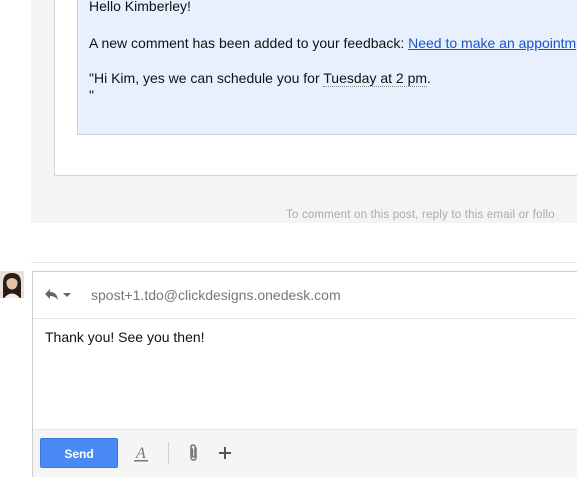  I want to click on reply-body-input: Thank you! See you then!, so click(125, 337).